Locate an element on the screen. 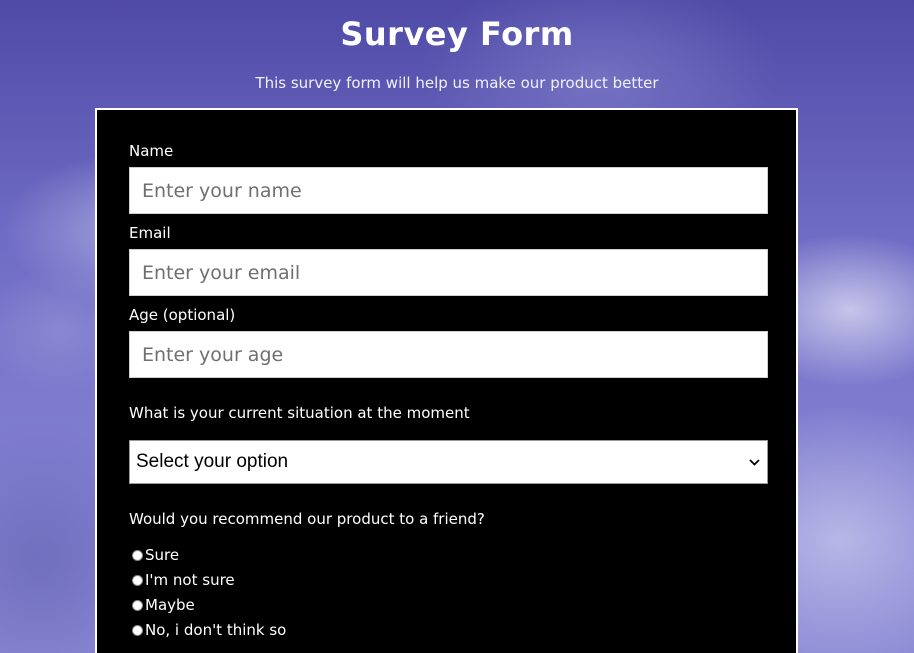  radio-label: No, i don't think so is located at coordinates (216, 630).